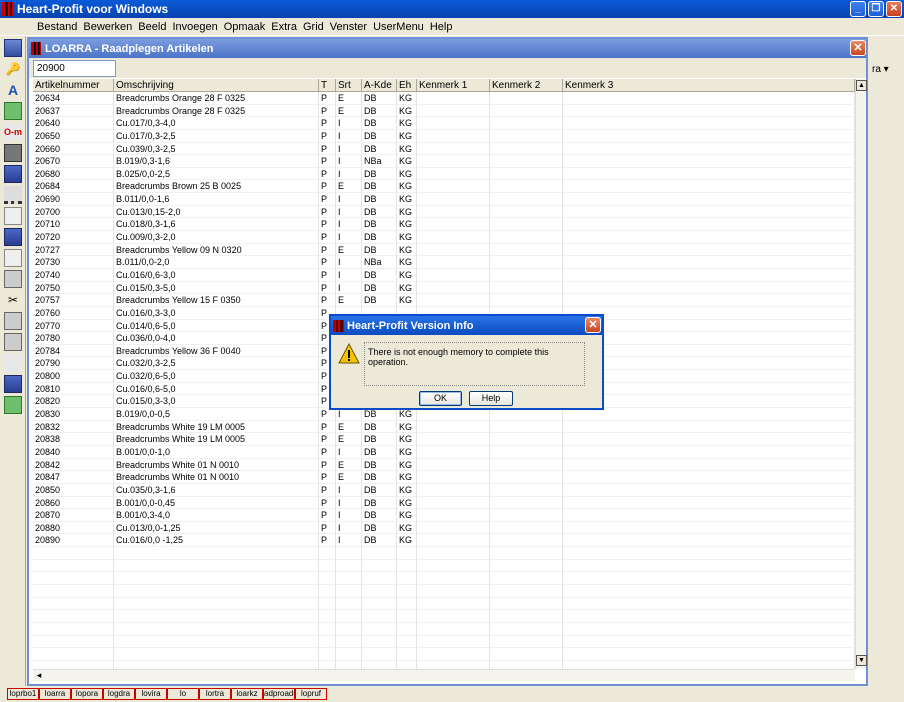 This screenshot has width=904, height=702. I want to click on report-tool-icon, so click(13, 363).